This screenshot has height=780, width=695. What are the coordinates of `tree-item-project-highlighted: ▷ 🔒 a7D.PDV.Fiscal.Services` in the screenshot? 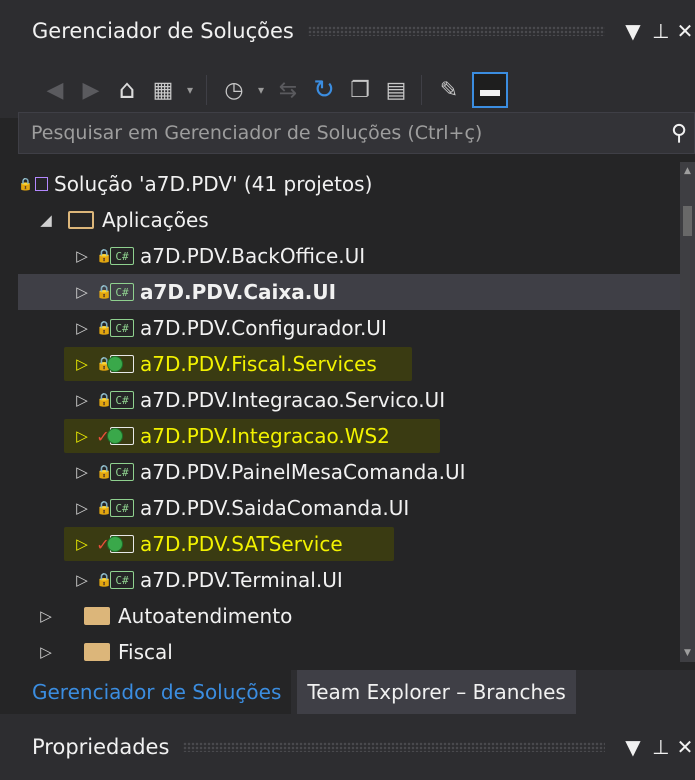 It's located at (349, 364).